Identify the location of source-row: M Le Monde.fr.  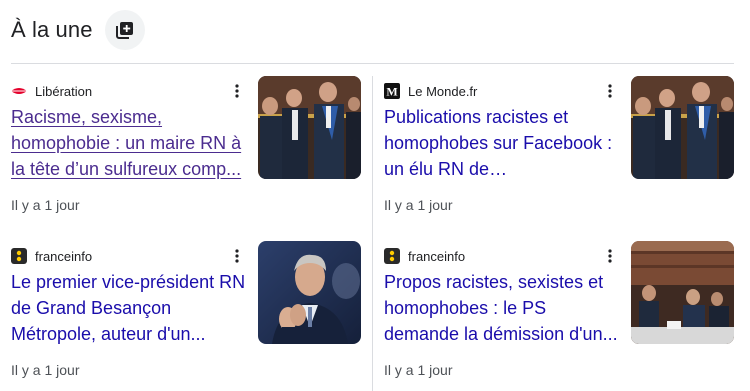
(430, 91).